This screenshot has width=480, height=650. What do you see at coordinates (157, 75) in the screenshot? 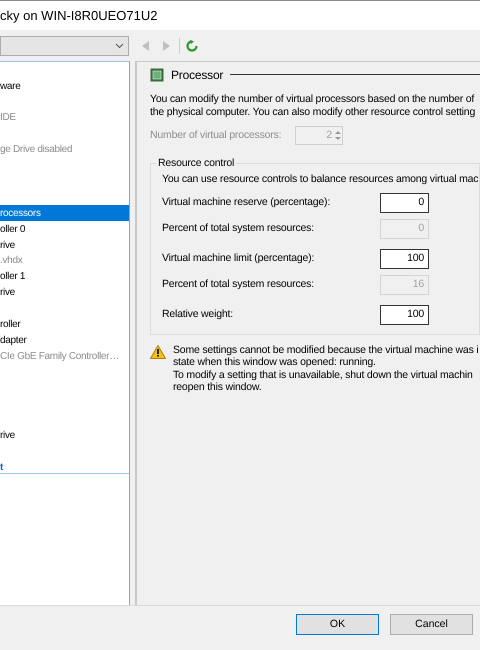
I see `processor-chip-icon` at bounding box center [157, 75].